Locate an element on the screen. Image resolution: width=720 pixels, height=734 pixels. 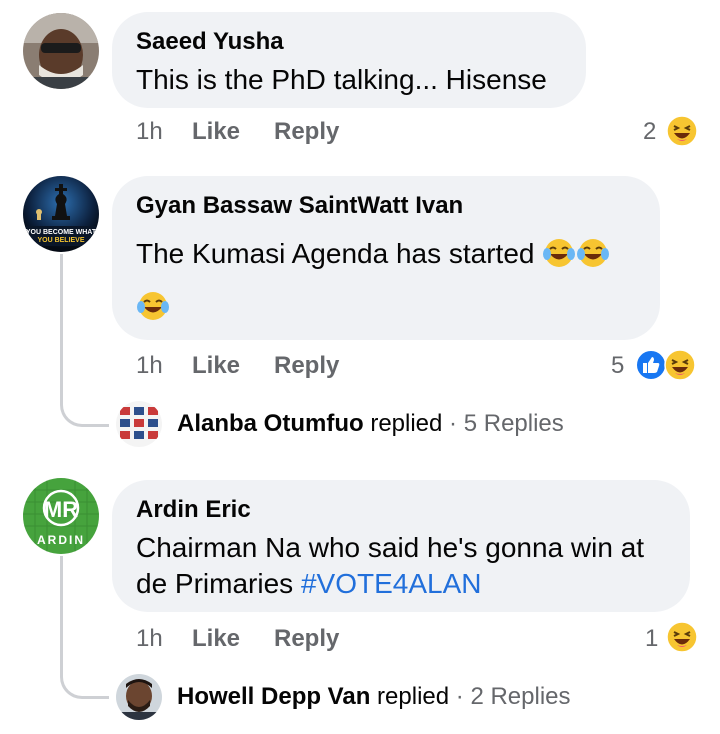
avatar-letters: MR is located at coordinates (61, 509).